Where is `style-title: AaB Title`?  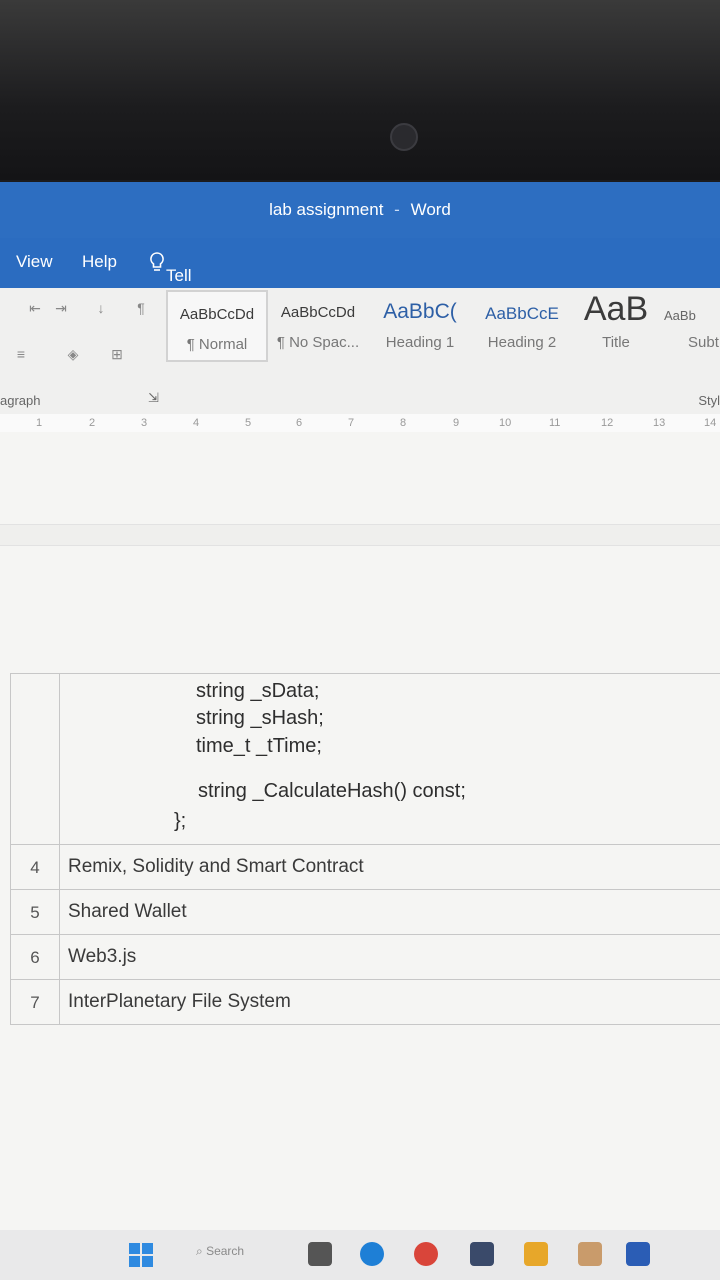
style-title: AaB Title is located at coordinates (616, 324).